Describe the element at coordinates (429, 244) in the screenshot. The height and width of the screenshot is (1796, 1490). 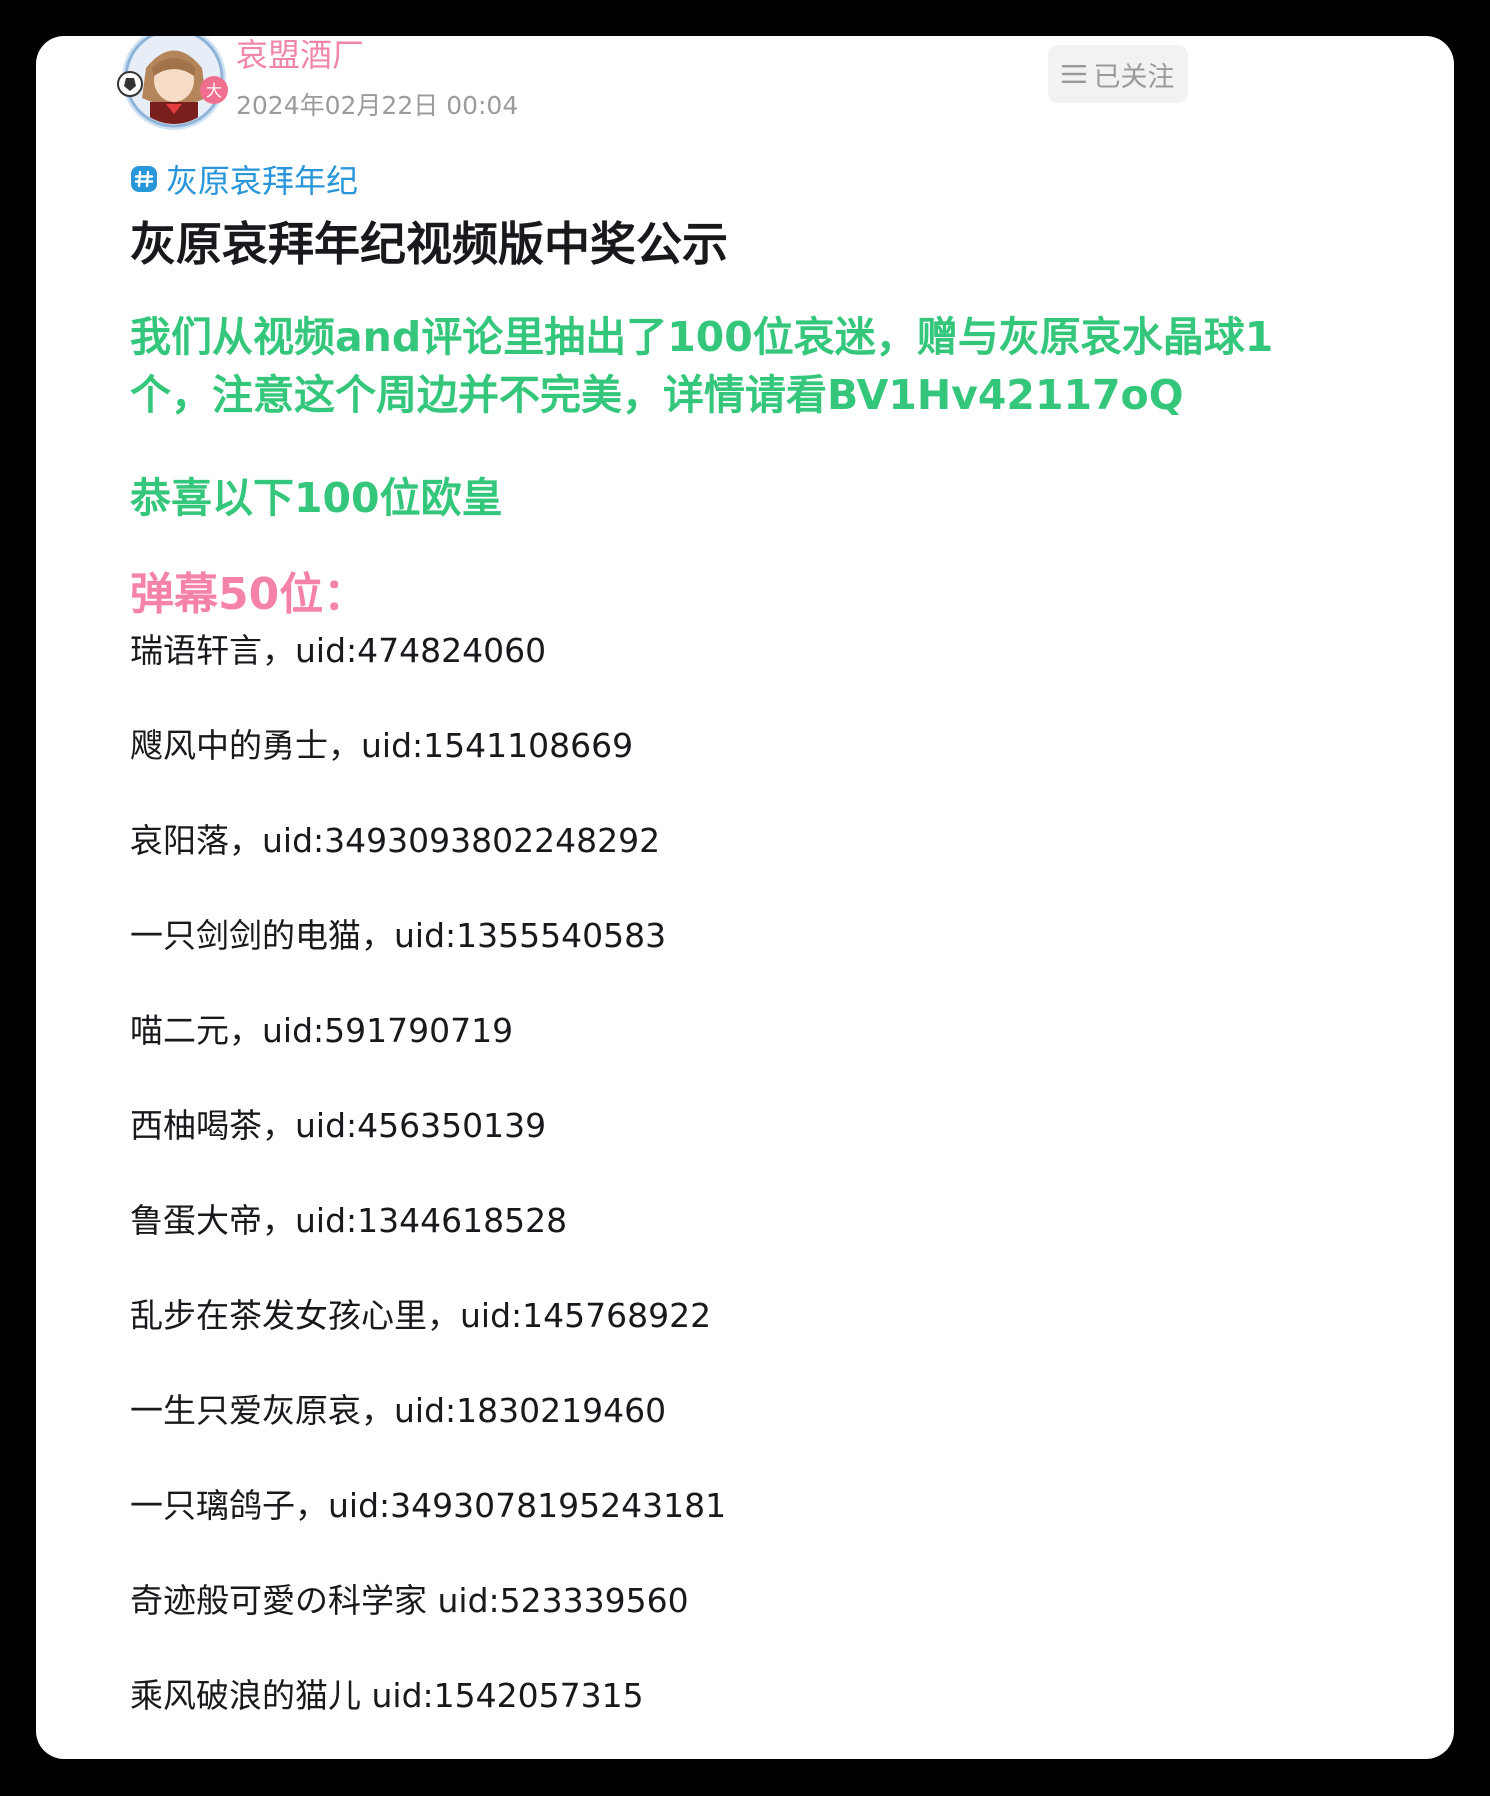
I see `post-title: 灰原哀拜年纪视频版中奖公示` at that location.